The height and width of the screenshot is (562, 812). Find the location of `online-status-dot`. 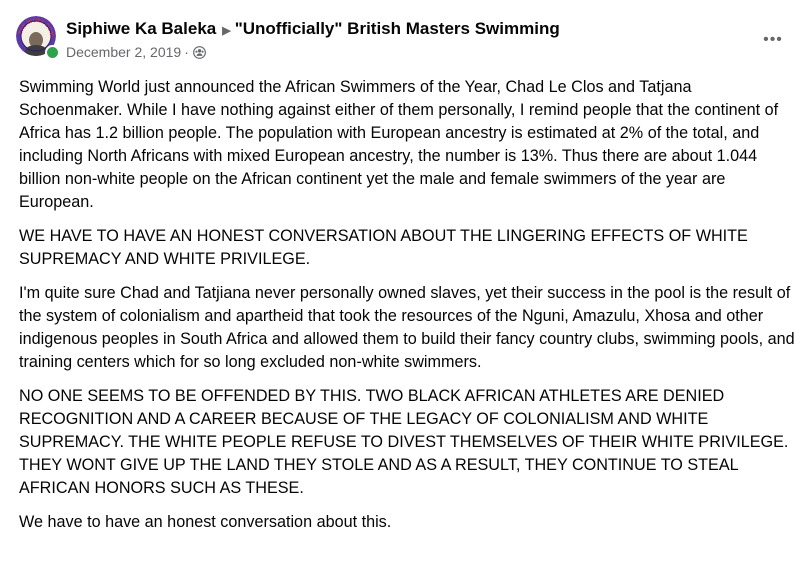

online-status-dot is located at coordinates (52, 52).